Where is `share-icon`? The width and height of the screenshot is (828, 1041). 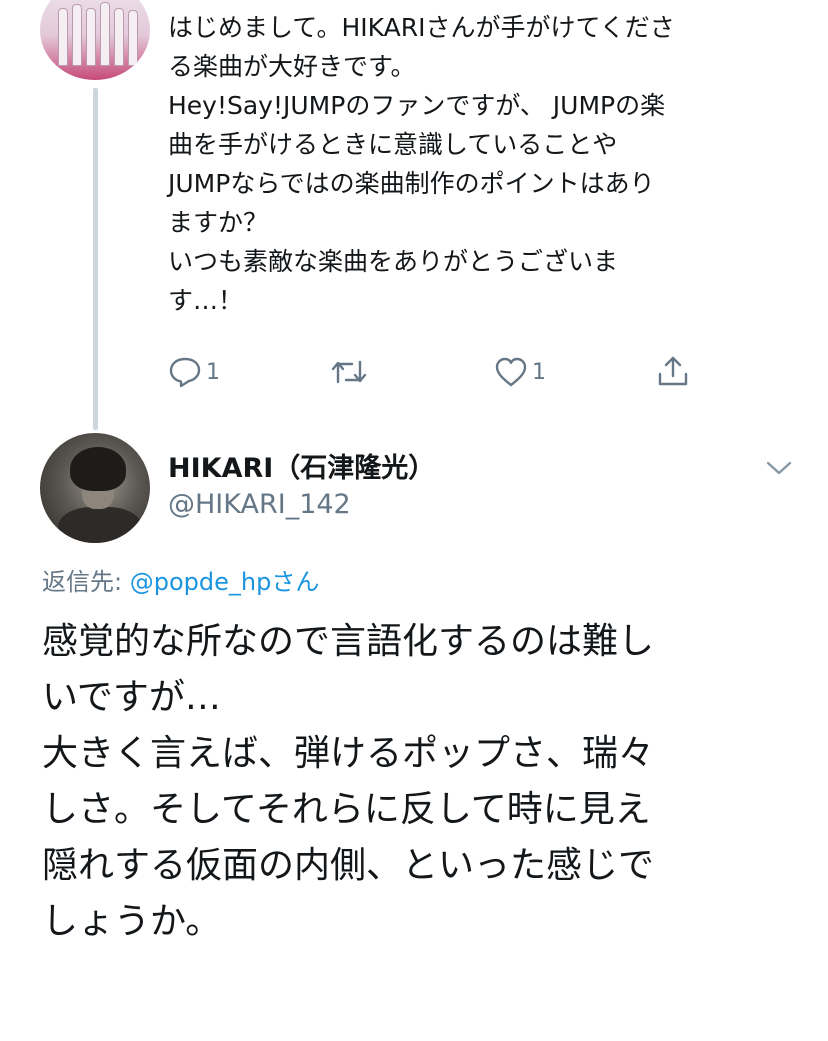 share-icon is located at coordinates (673, 371).